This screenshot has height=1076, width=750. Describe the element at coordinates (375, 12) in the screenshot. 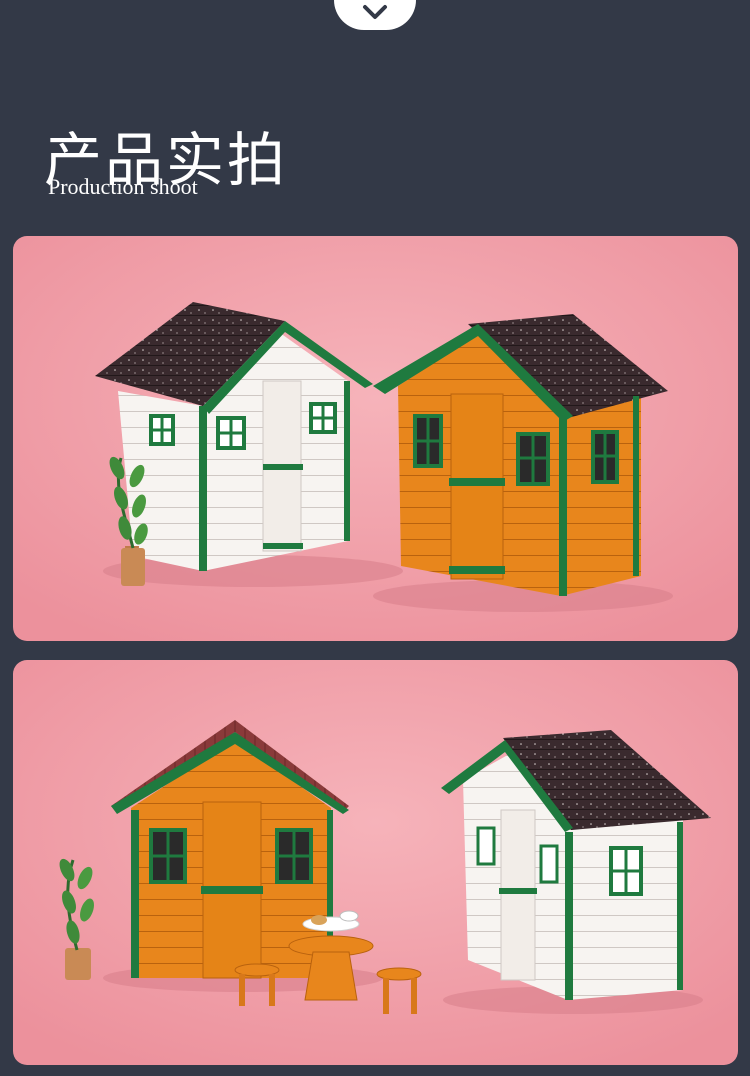

I see `chevron-down-icon` at that location.